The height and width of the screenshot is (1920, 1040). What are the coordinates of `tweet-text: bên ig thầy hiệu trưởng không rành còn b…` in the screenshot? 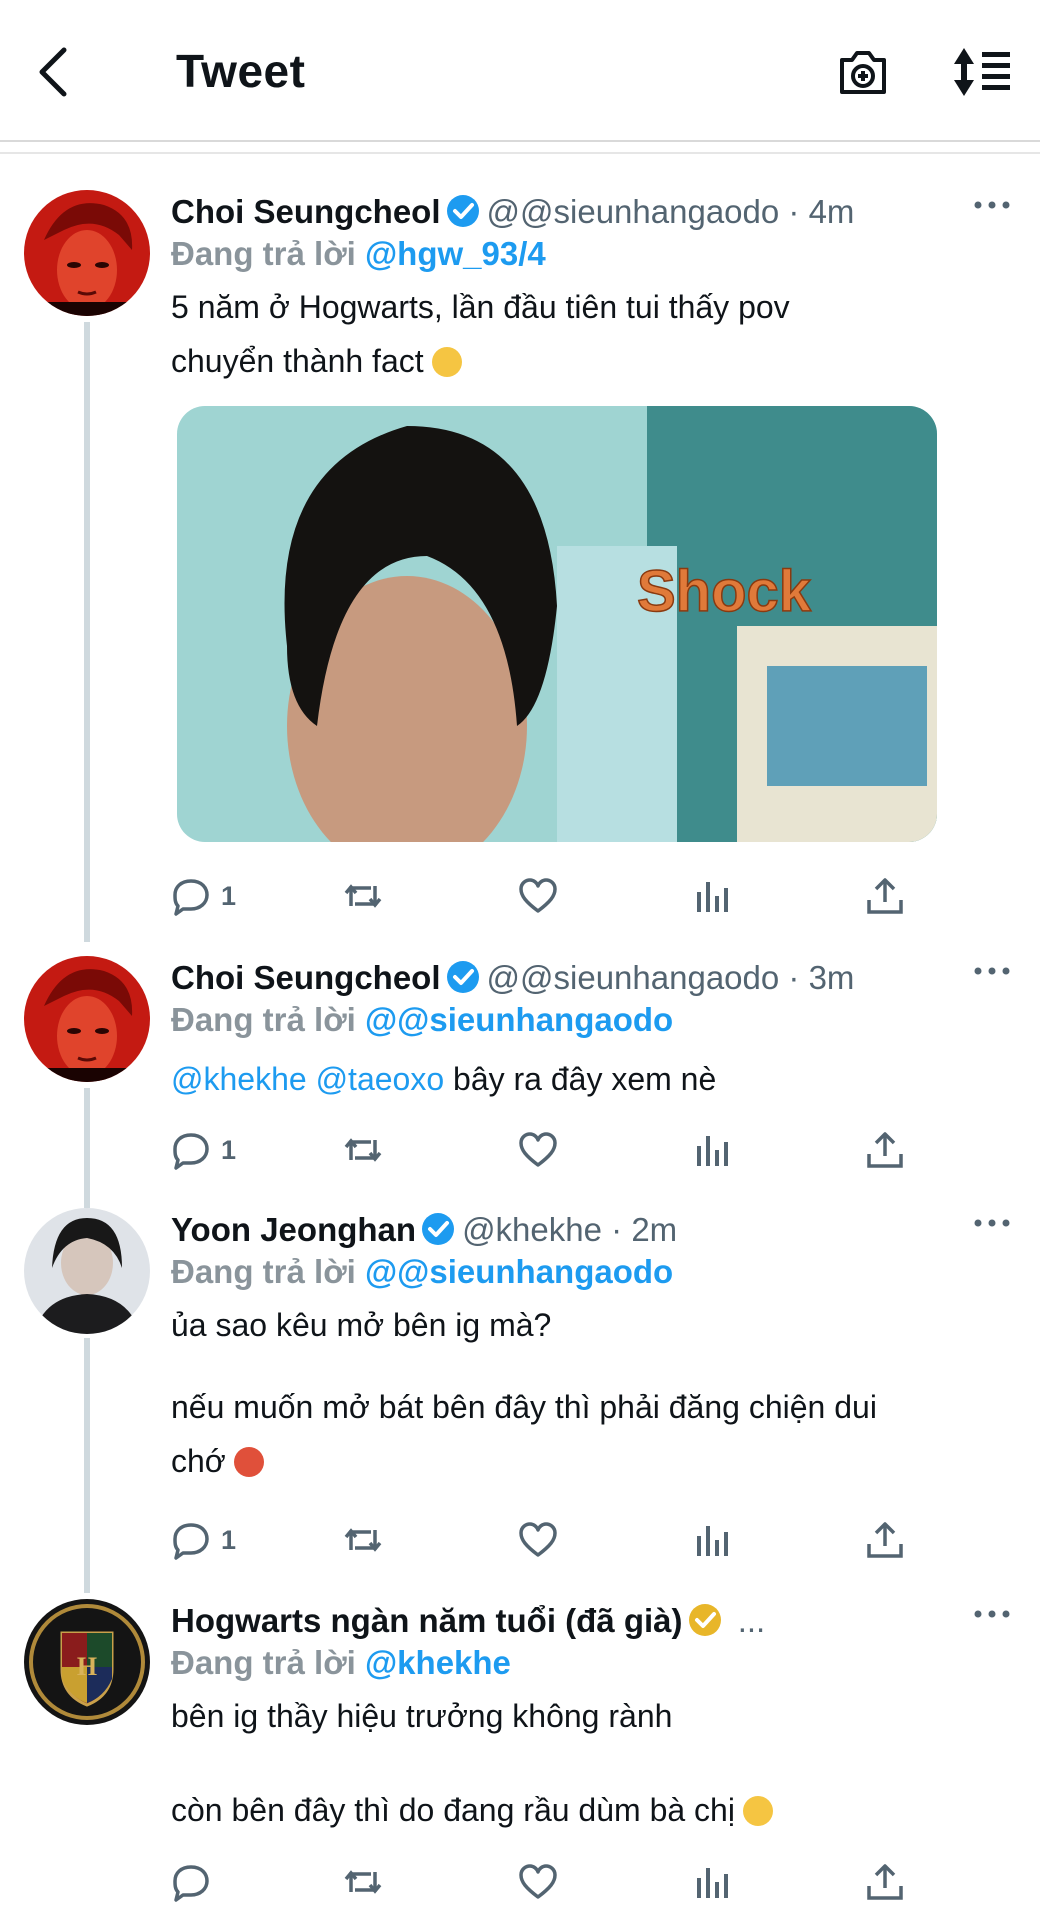 It's located at (592, 1763).